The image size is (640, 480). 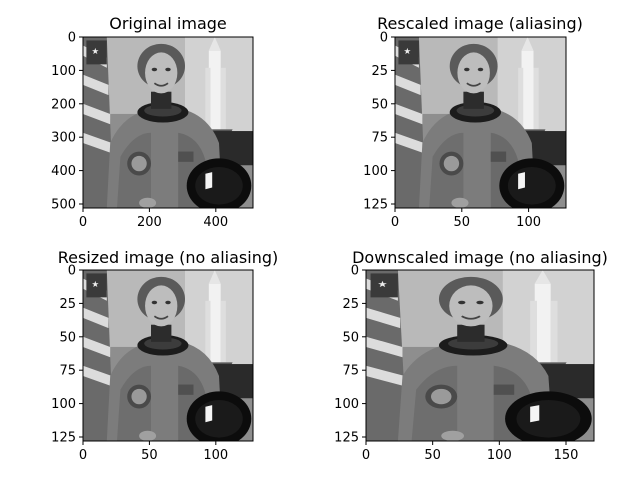 What do you see at coordinates (168, 257) in the screenshot?
I see `chart-title: Resized image (no aliasing)` at bounding box center [168, 257].